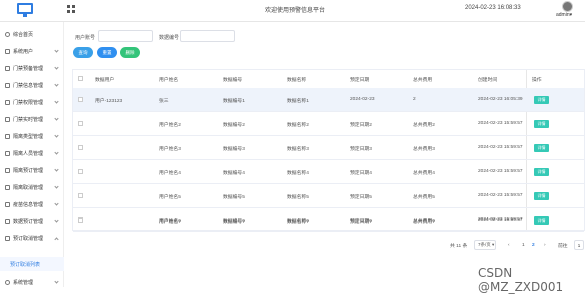 This screenshot has height=294, width=585. What do you see at coordinates (28, 170) in the screenshot?
I see `sidebar-item-label: 隔离预订管理` at bounding box center [28, 170].